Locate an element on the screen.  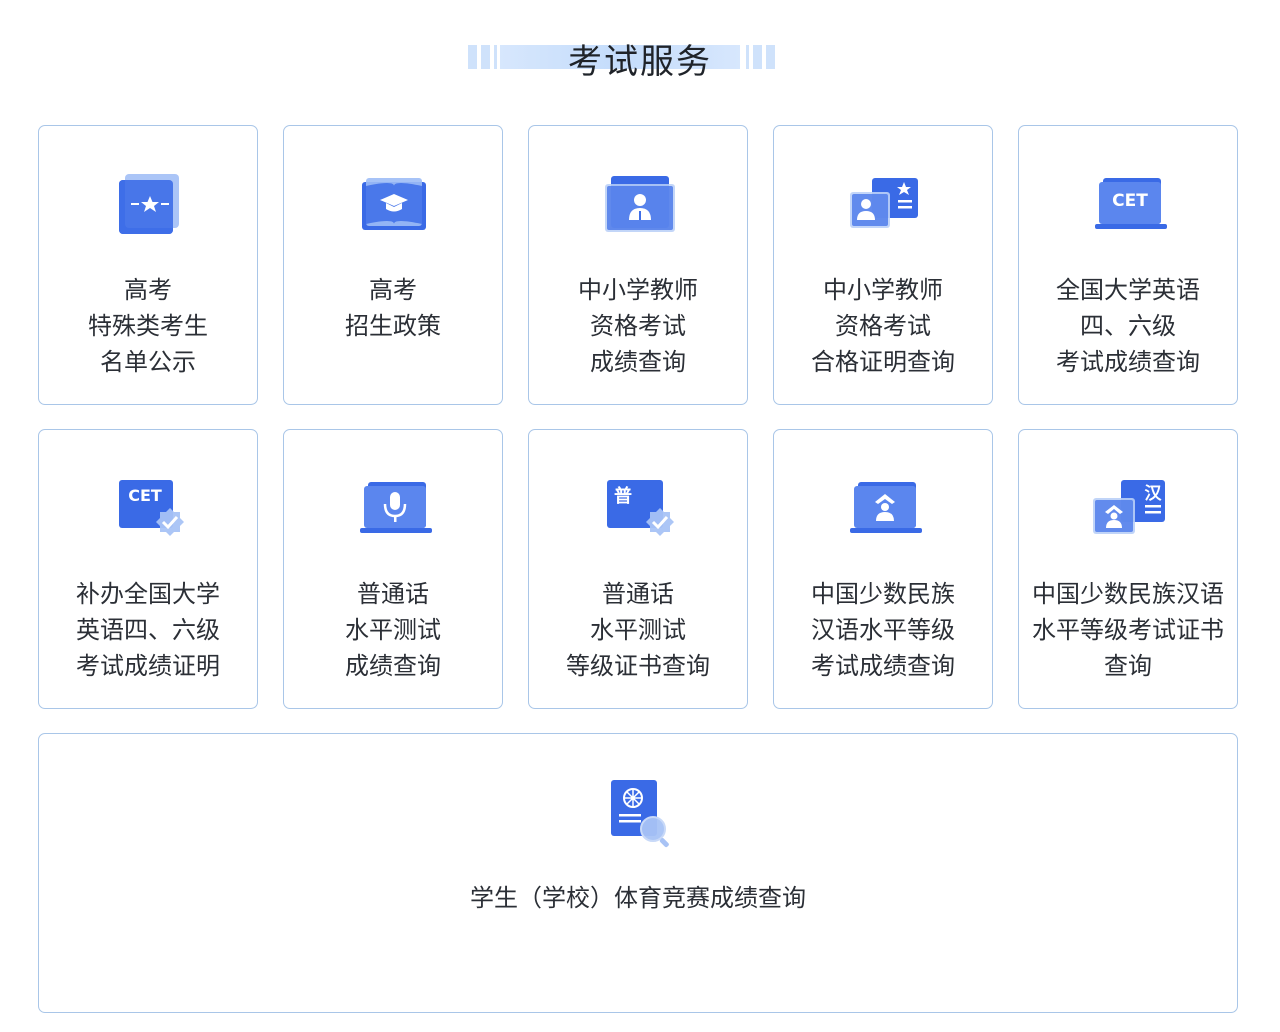
service-label: 高考 特殊类考生 名单公示 is located at coordinates (148, 326).